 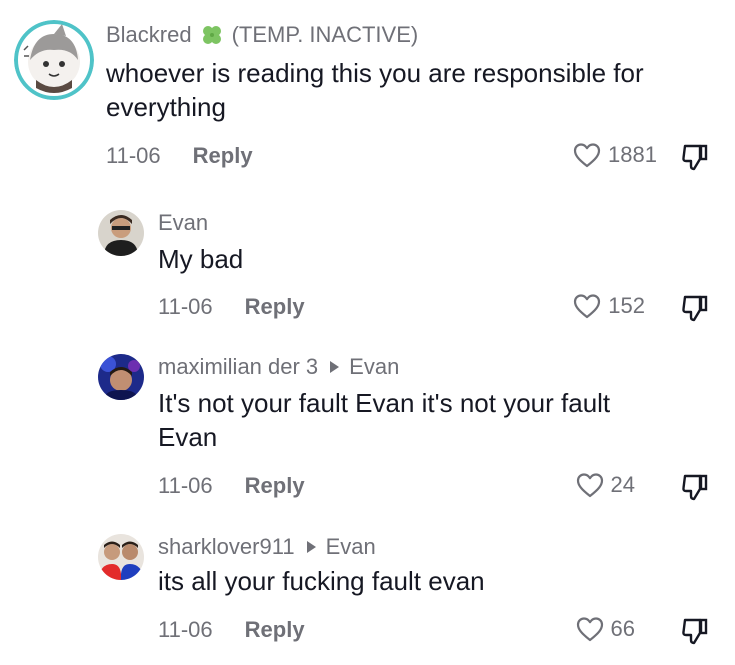 I want to click on username: maximilian der 3, so click(x=238, y=367).